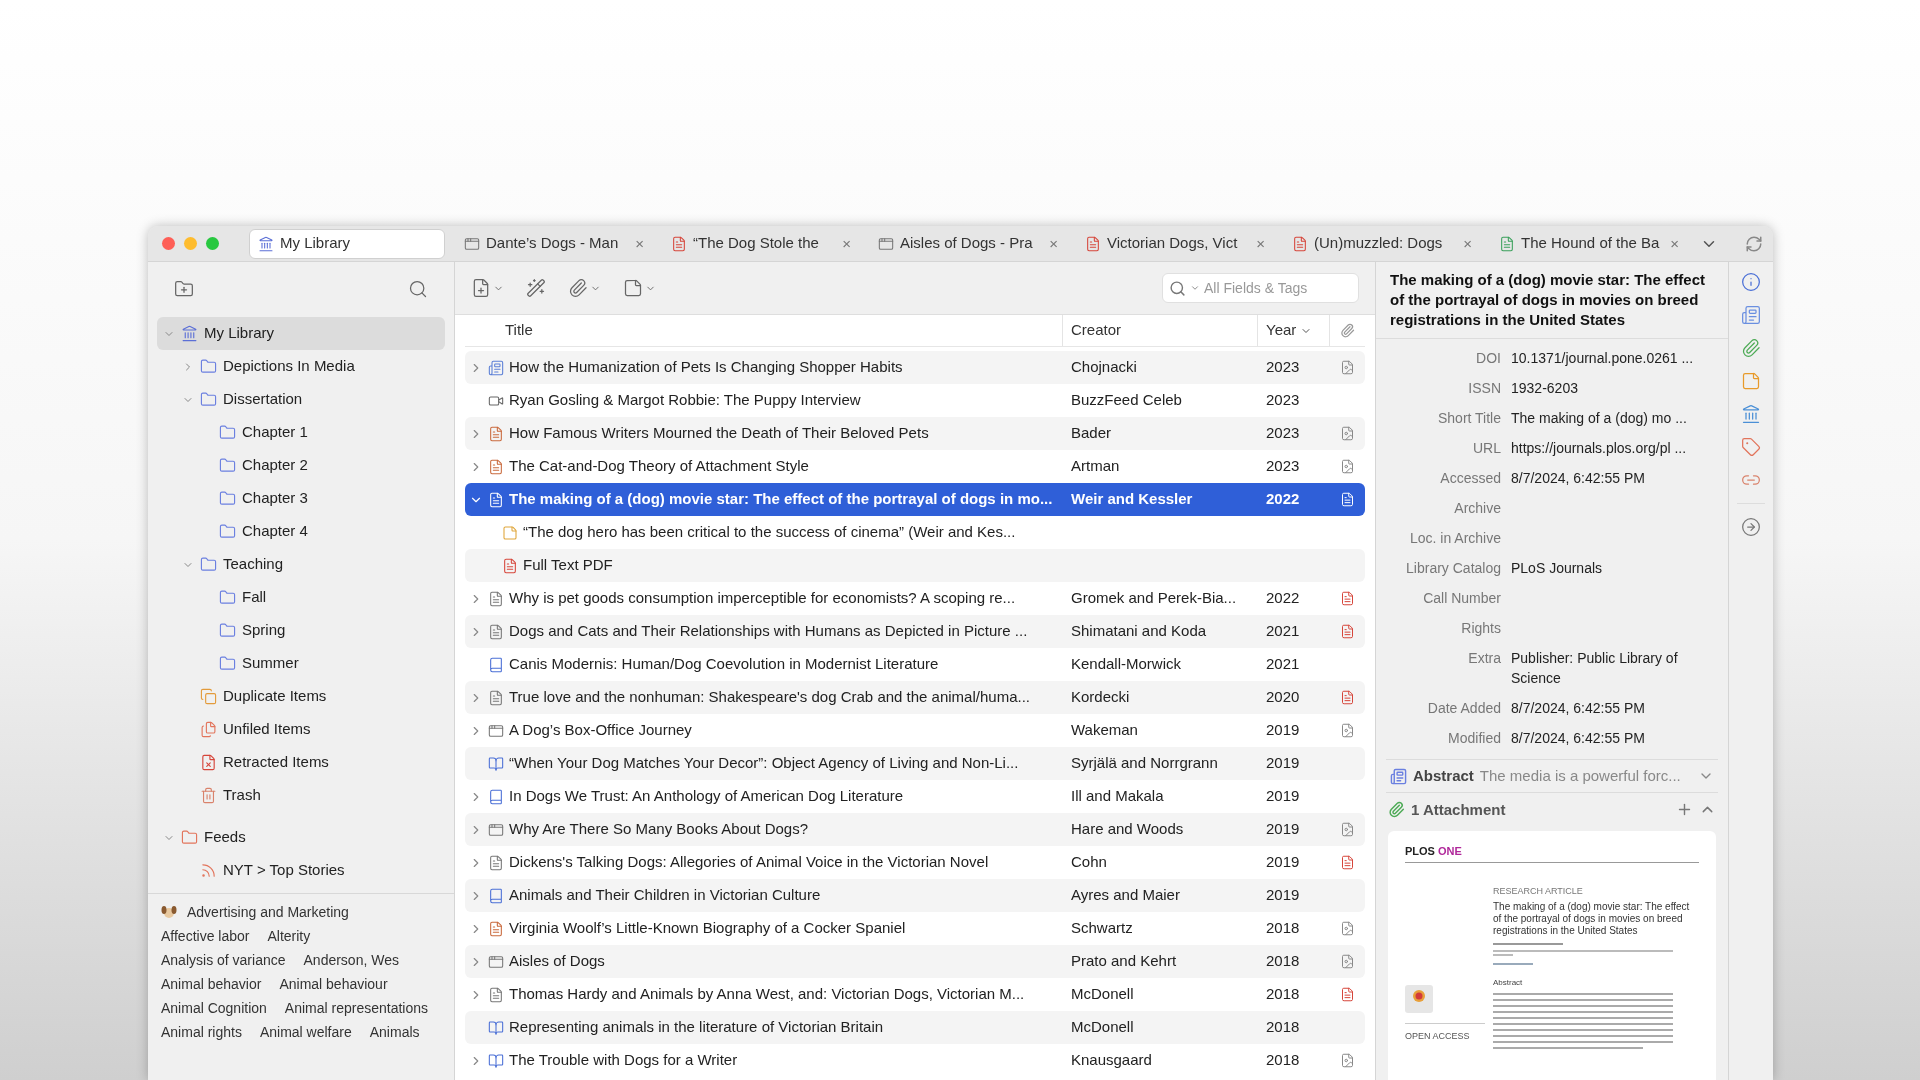 The height and width of the screenshot is (1080, 1920). I want to click on table-row: Thomas Hardy and Animals by Anna West, and: Victorian Dogs, Victorian M... McDonell 2018, so click(915, 994).